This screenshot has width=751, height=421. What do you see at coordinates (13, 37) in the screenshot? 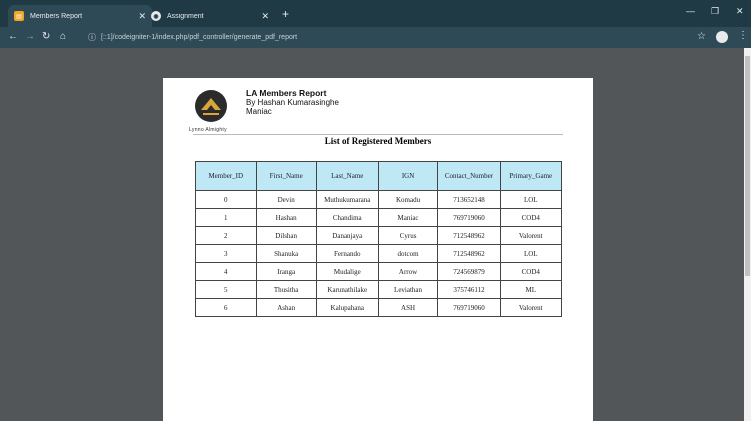
I see `back-icon: ←` at bounding box center [13, 37].